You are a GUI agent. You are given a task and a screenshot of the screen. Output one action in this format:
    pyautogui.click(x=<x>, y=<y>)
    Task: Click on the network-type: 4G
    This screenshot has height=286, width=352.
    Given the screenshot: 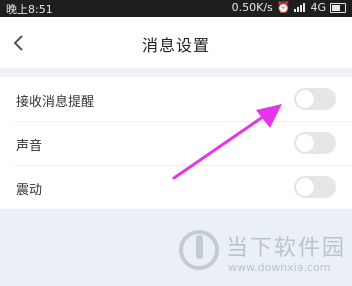 What is the action you would take?
    pyautogui.click(x=318, y=7)
    